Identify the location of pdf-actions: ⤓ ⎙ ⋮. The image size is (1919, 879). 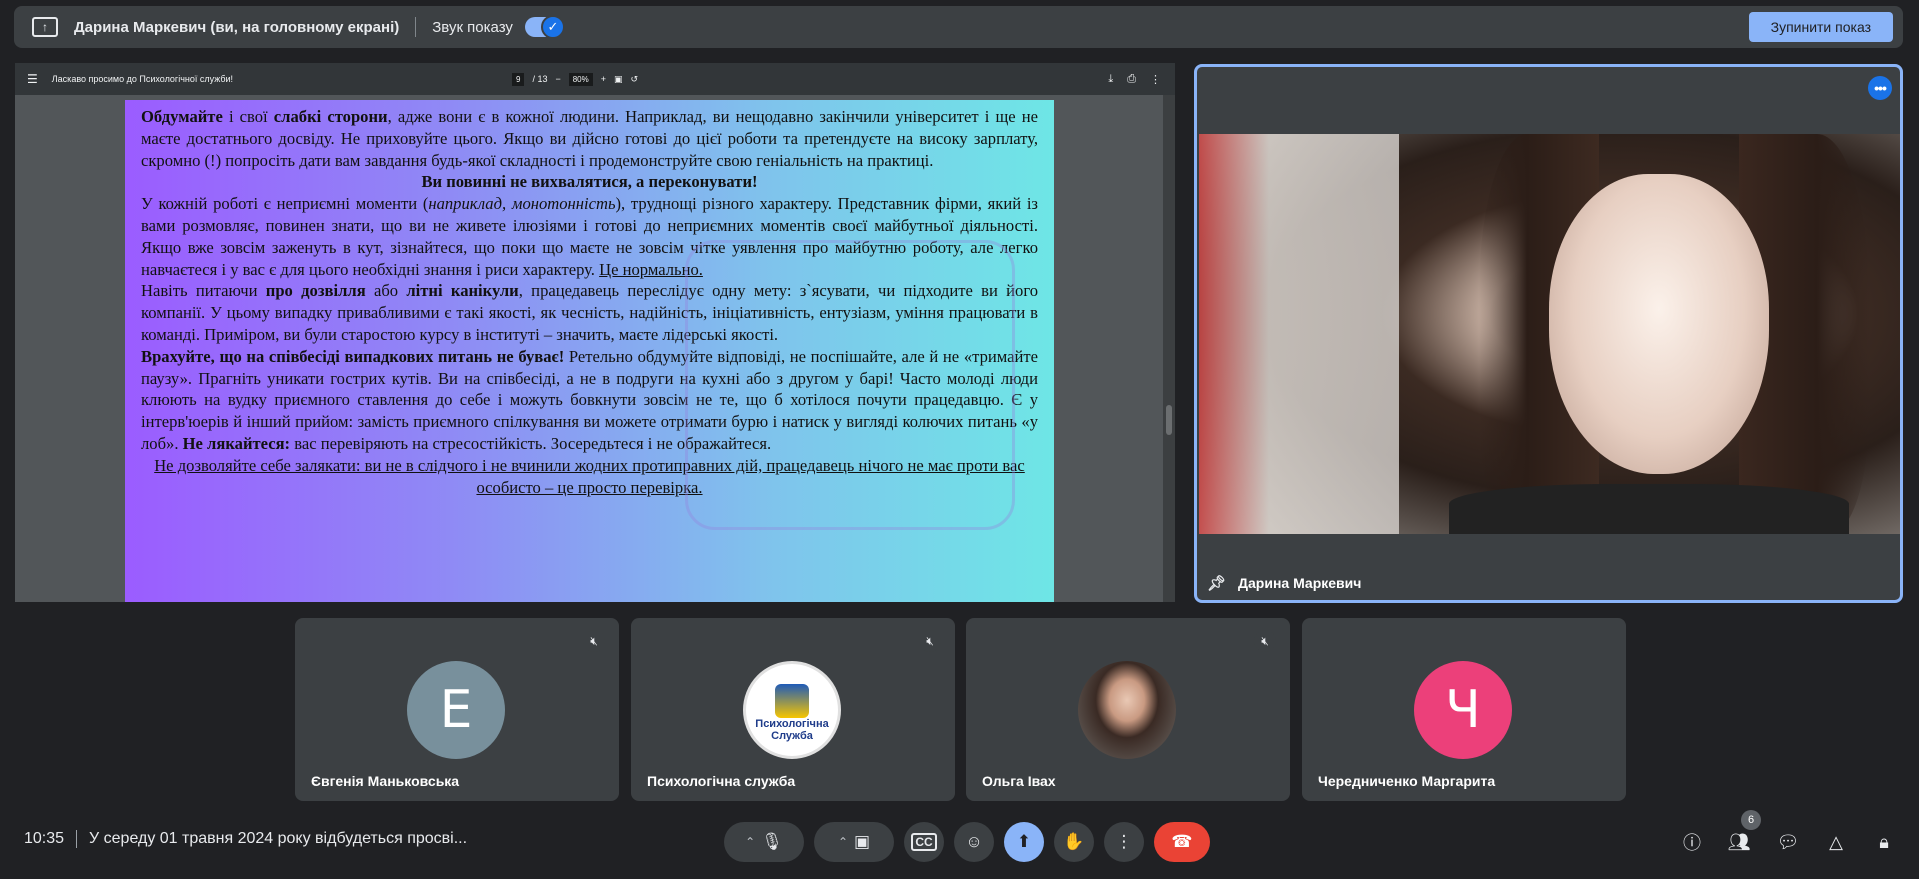
(1134, 79).